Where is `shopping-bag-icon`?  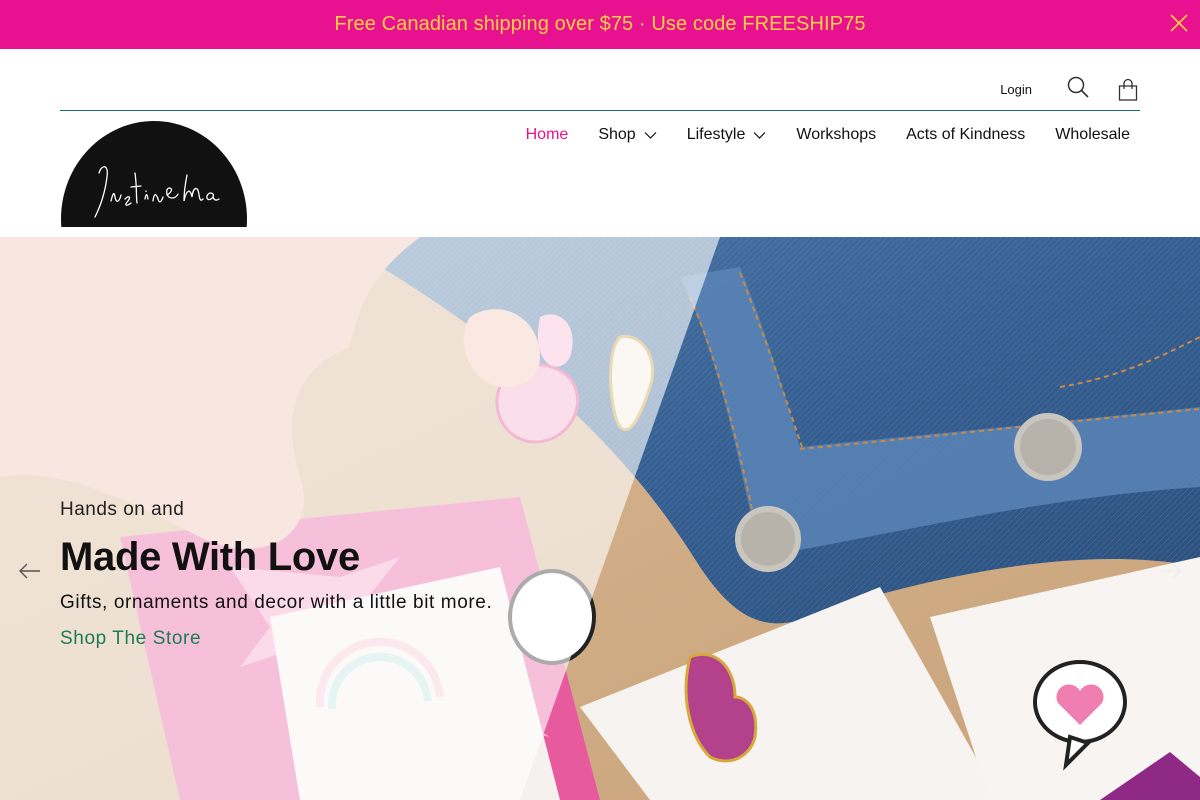
shopping-bag-icon is located at coordinates (1128, 90).